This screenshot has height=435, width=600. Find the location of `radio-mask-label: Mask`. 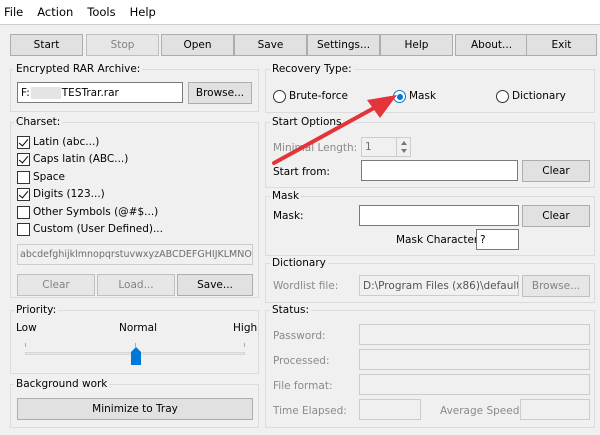

radio-mask-label: Mask is located at coordinates (423, 96).